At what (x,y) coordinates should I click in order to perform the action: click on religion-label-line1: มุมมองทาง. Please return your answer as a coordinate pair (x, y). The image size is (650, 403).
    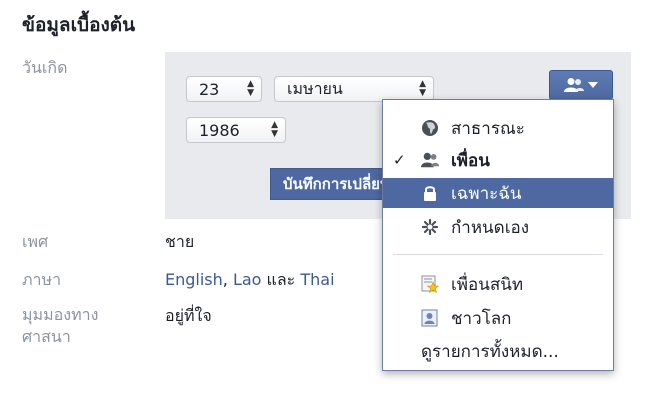
    Looking at the image, I should click on (60, 314).